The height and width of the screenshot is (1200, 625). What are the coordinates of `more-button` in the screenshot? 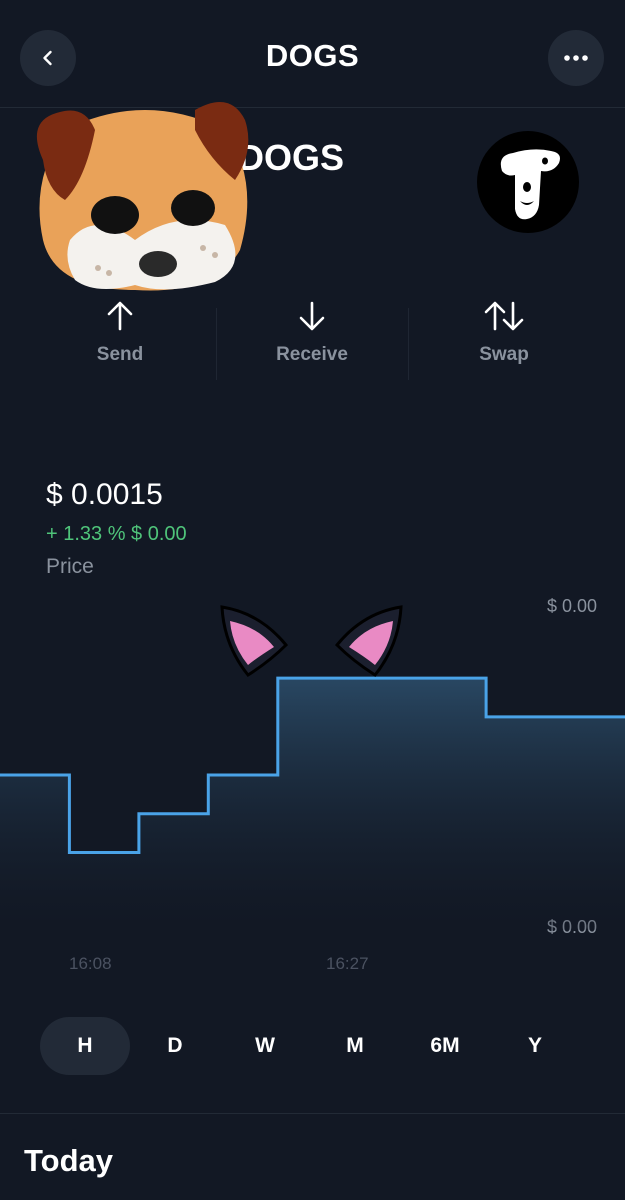 It's located at (576, 58).